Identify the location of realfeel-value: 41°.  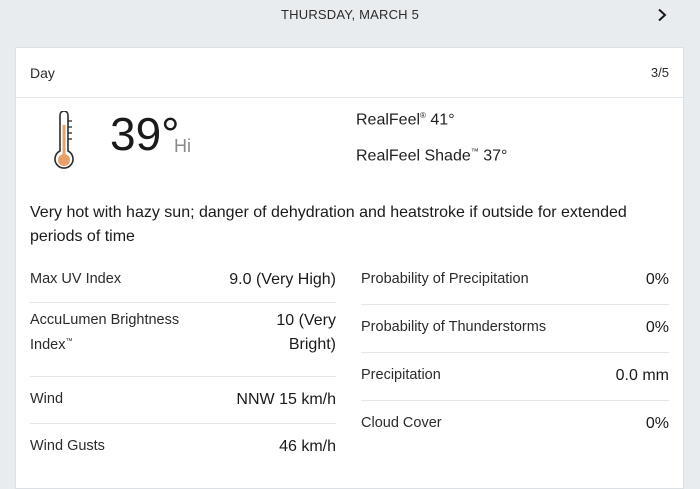
(442, 120).